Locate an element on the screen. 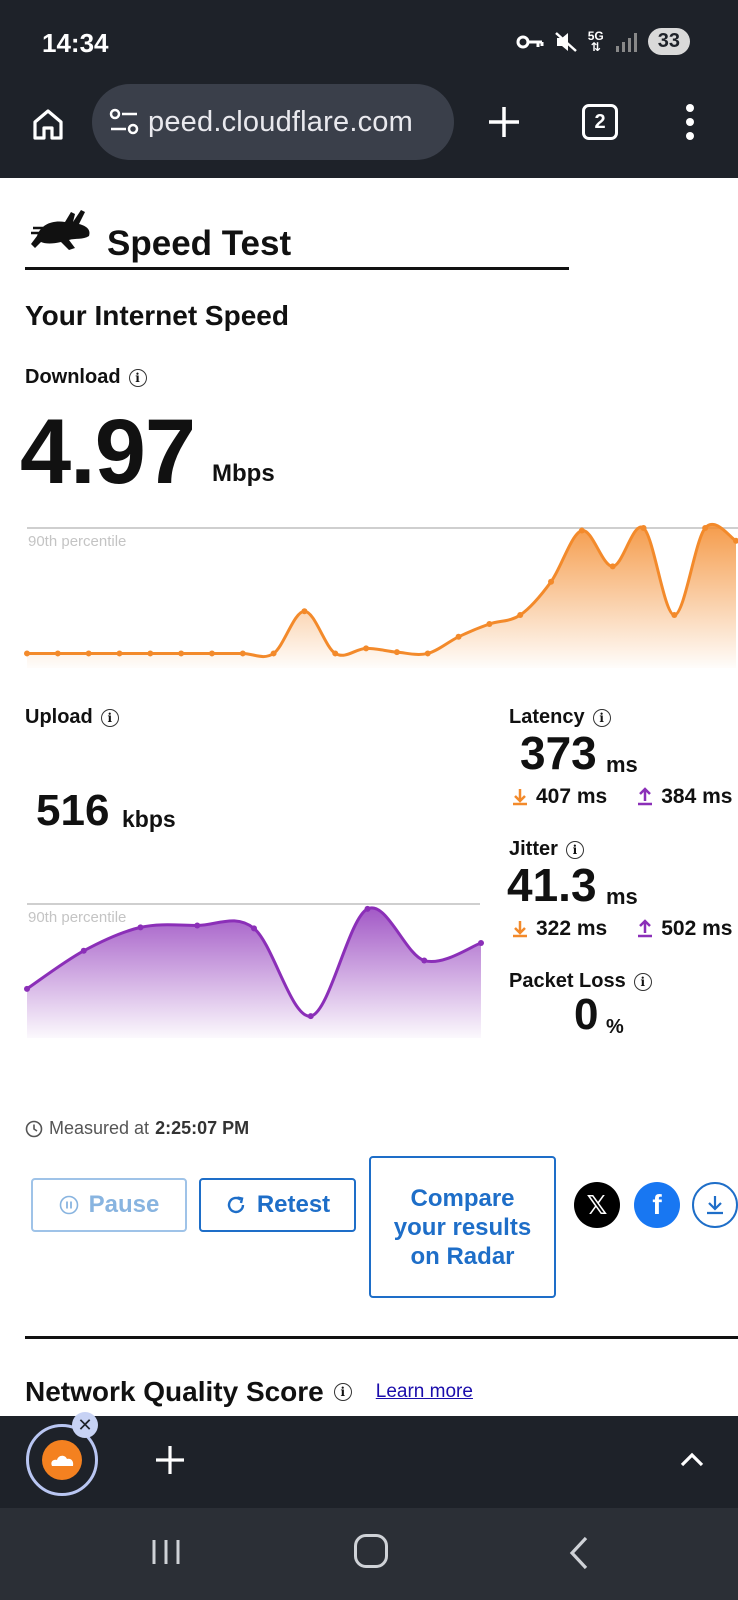 The width and height of the screenshot is (738, 1600). vpn-key-icon is located at coordinates (530, 41).